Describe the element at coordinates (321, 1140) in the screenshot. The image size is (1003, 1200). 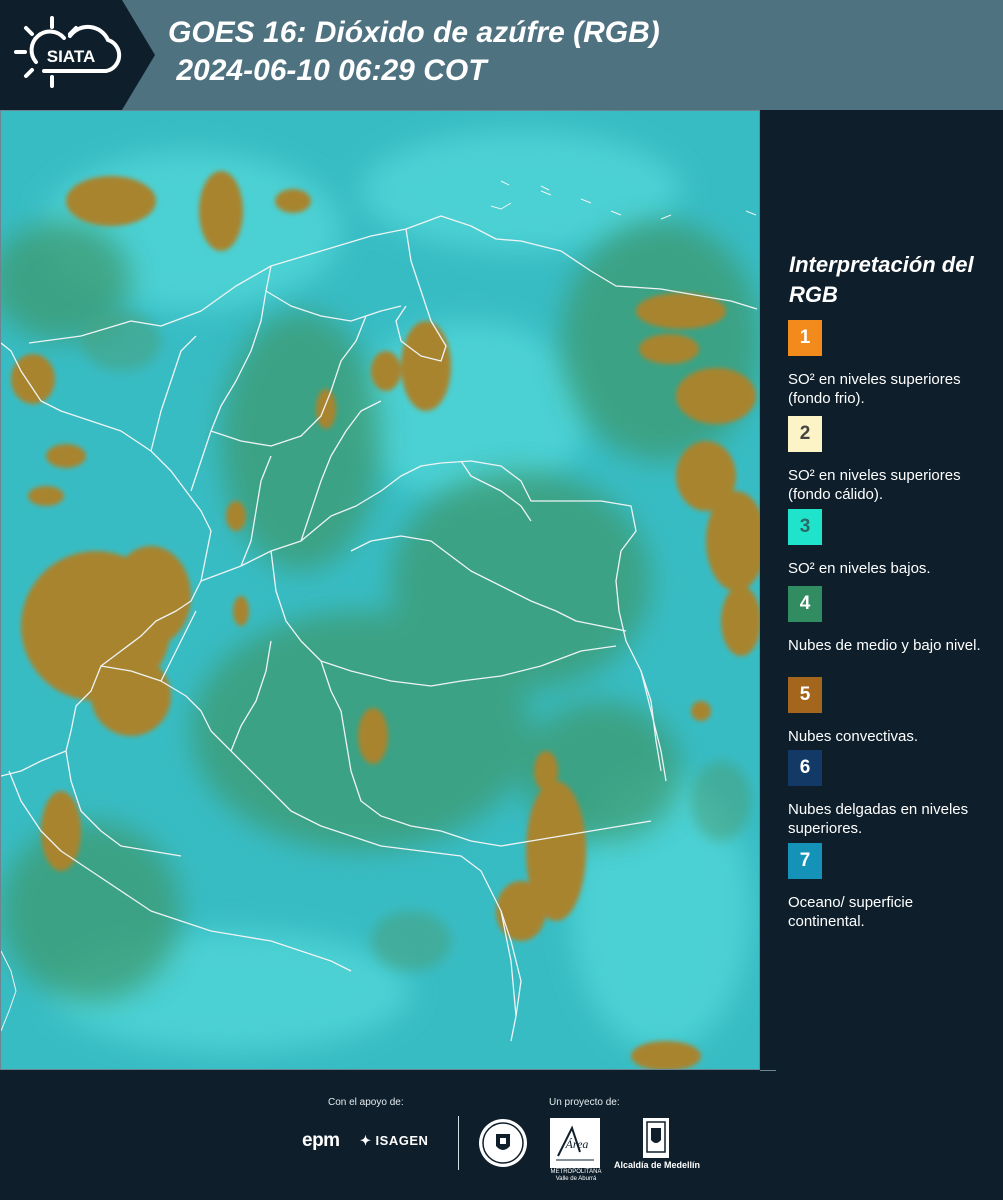
I see `epm-logo: epm` at that location.